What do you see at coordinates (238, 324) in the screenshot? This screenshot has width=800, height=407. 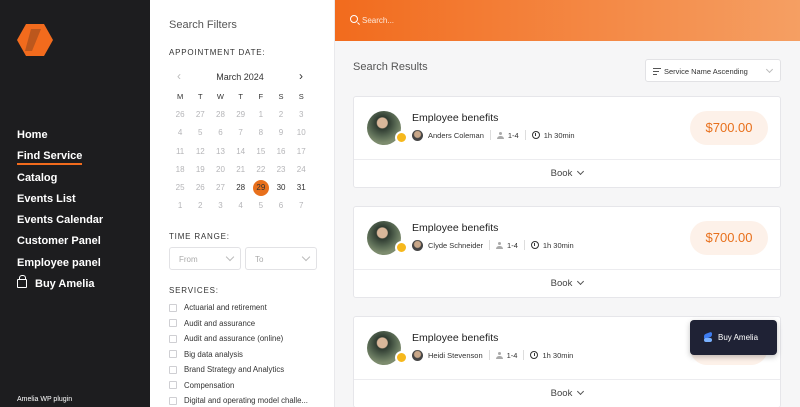 I see `service-filter-item: Audit and assurance` at bounding box center [238, 324].